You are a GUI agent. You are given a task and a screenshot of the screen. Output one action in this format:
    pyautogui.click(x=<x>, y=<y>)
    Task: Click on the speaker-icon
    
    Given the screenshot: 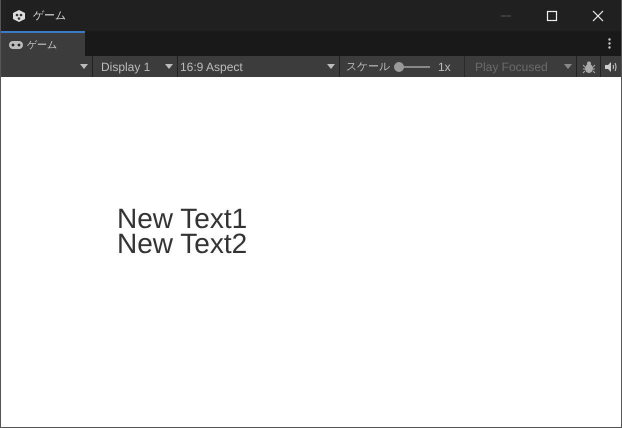 What is the action you would take?
    pyautogui.click(x=611, y=67)
    